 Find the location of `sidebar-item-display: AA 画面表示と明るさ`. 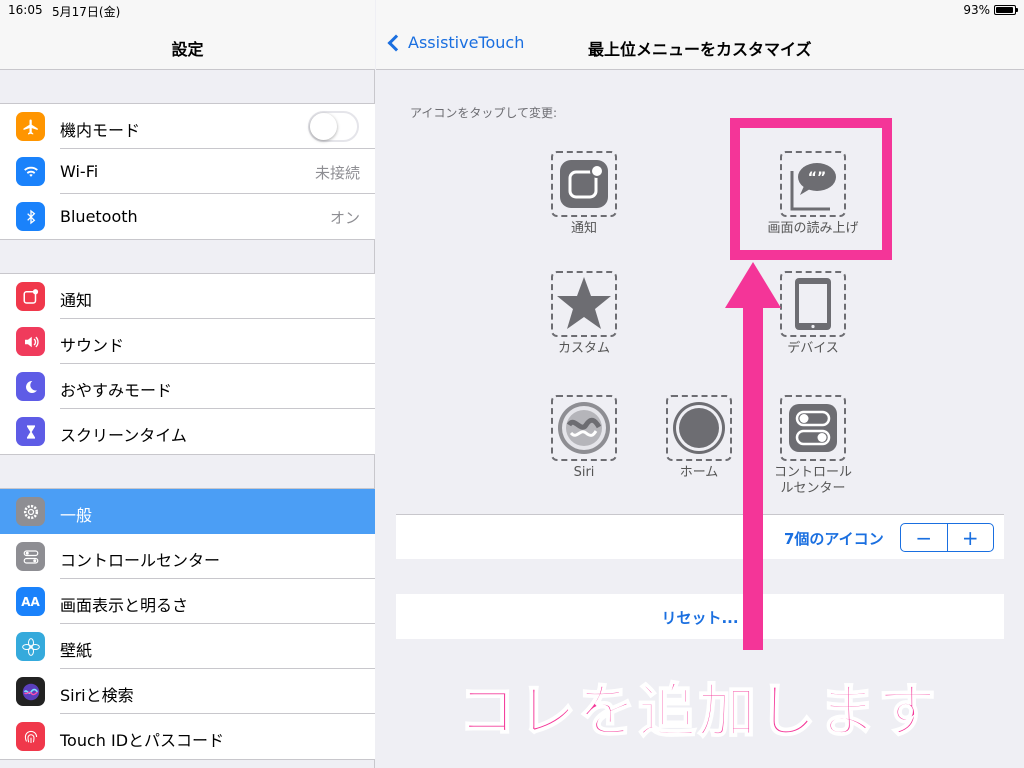

sidebar-item-display: AA 画面表示と明るさ is located at coordinates (187, 601).